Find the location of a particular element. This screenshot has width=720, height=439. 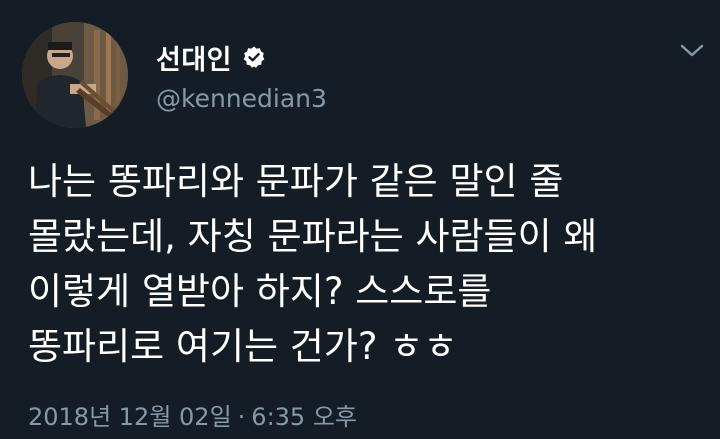

display-name: 선대인 is located at coordinates (194, 57).